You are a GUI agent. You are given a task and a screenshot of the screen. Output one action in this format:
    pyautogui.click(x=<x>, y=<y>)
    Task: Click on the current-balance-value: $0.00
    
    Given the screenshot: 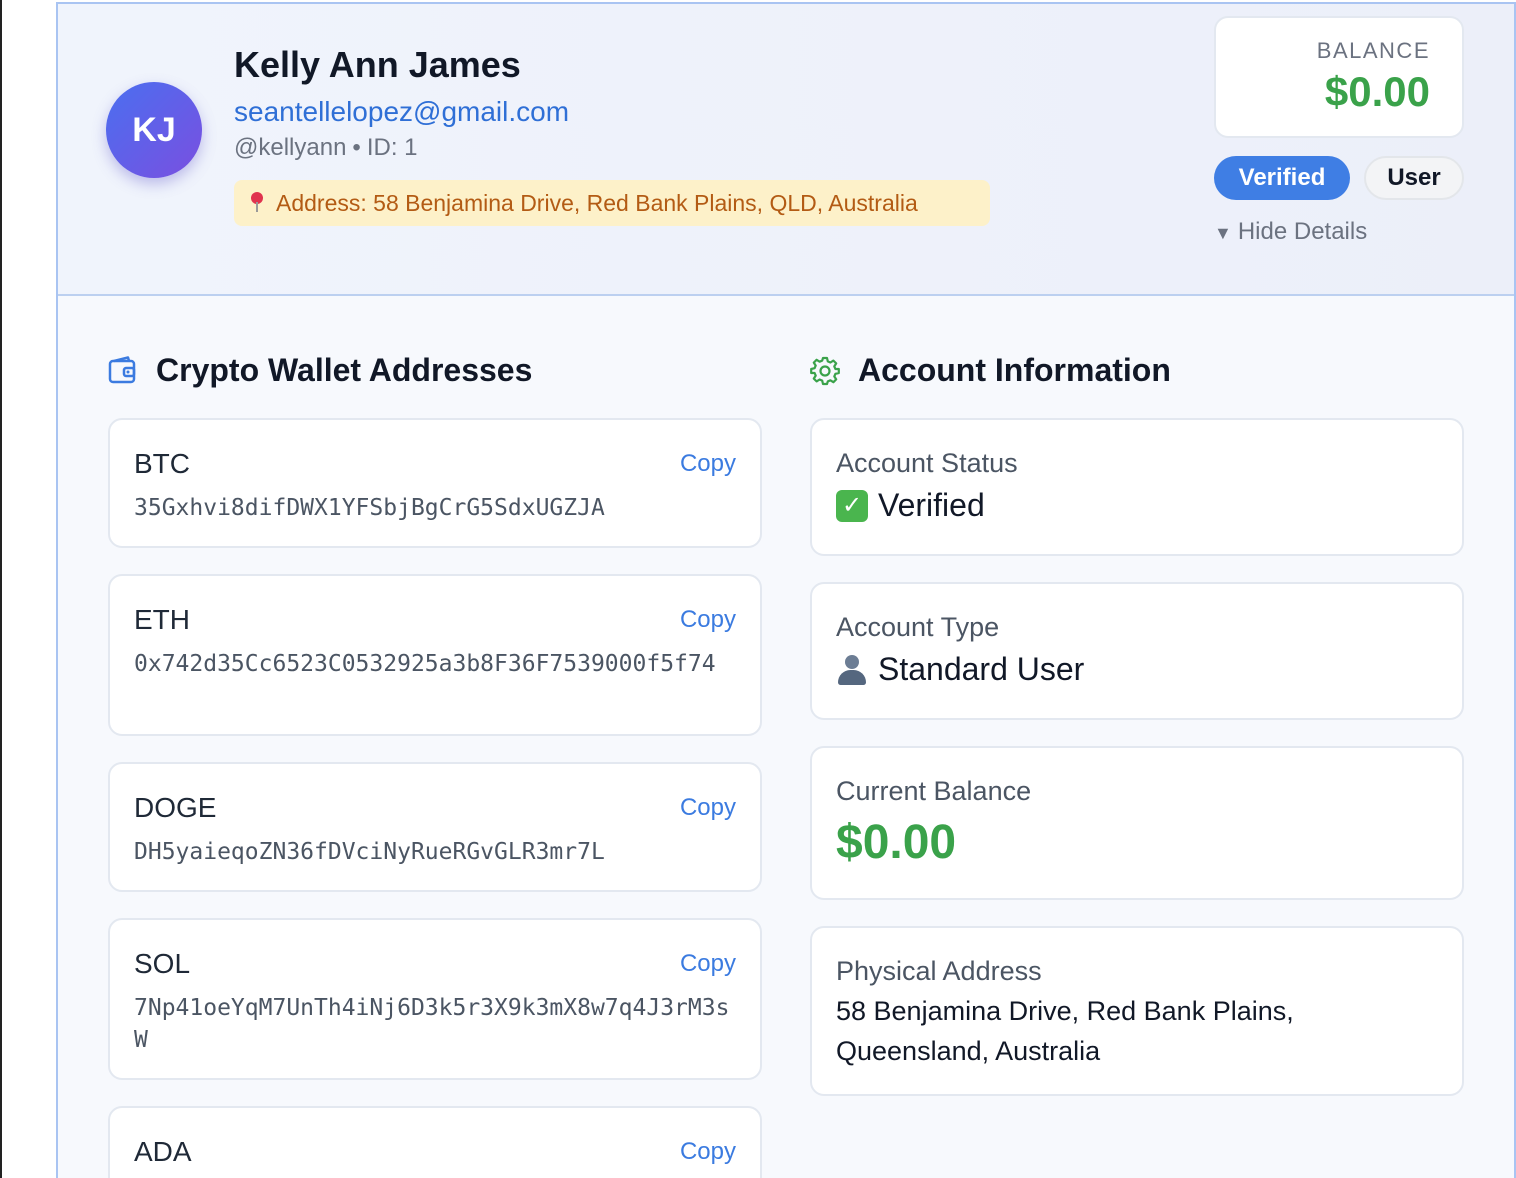 What is the action you would take?
    pyautogui.click(x=896, y=842)
    